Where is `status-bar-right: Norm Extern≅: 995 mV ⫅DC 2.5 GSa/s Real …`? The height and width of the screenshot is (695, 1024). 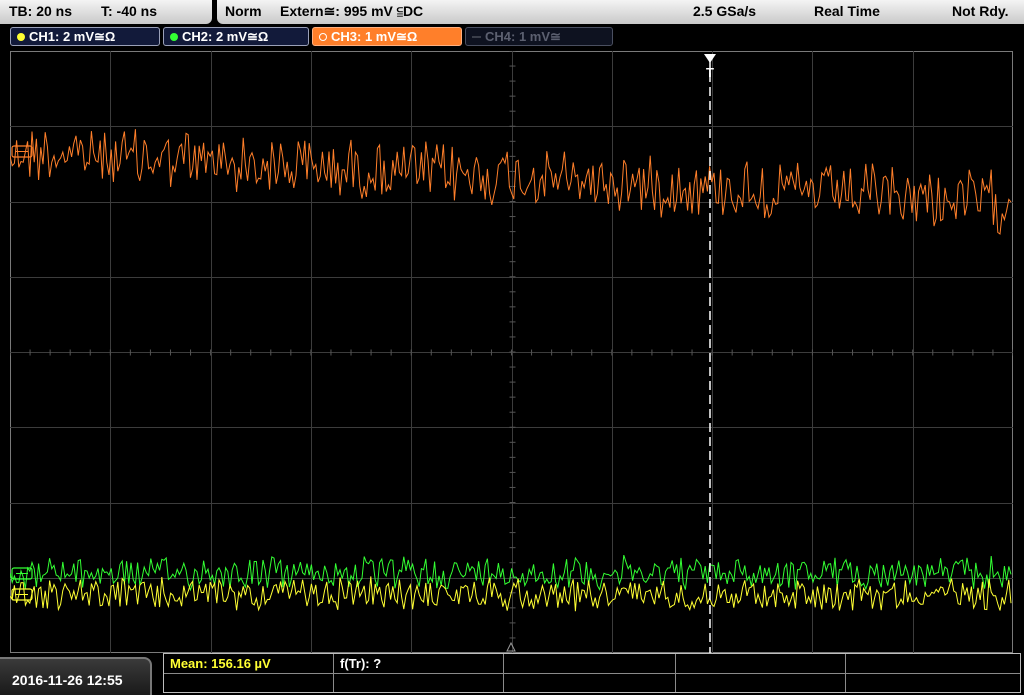
status-bar-right: Norm Extern≅: 995 mV ⫅DC 2.5 GSa/s Real … is located at coordinates (620, 12).